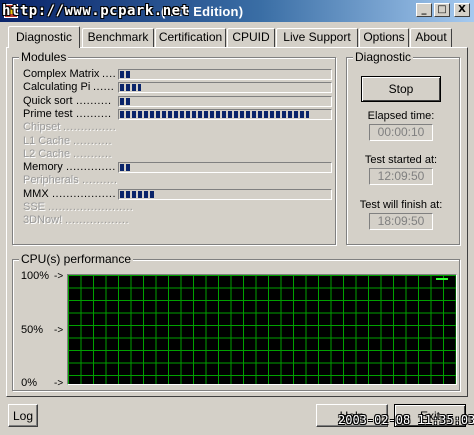 Image resolution: width=474 pixels, height=435 pixels. What do you see at coordinates (34, 207) in the screenshot?
I see `module-label: SSE` at bounding box center [34, 207].